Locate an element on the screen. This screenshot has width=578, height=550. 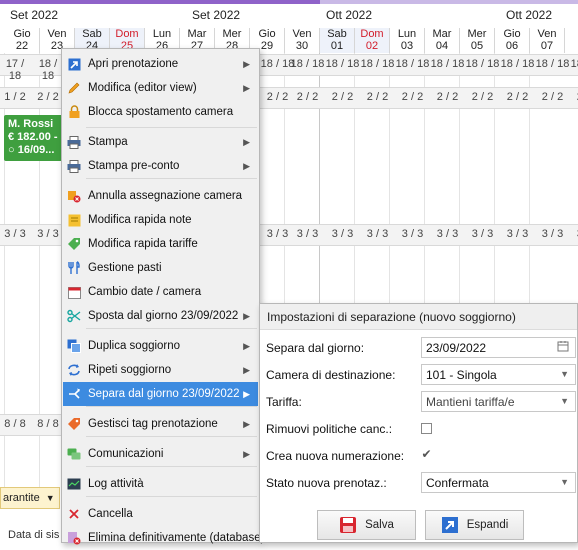
day-name: Sab is located at coordinates (337, 34).